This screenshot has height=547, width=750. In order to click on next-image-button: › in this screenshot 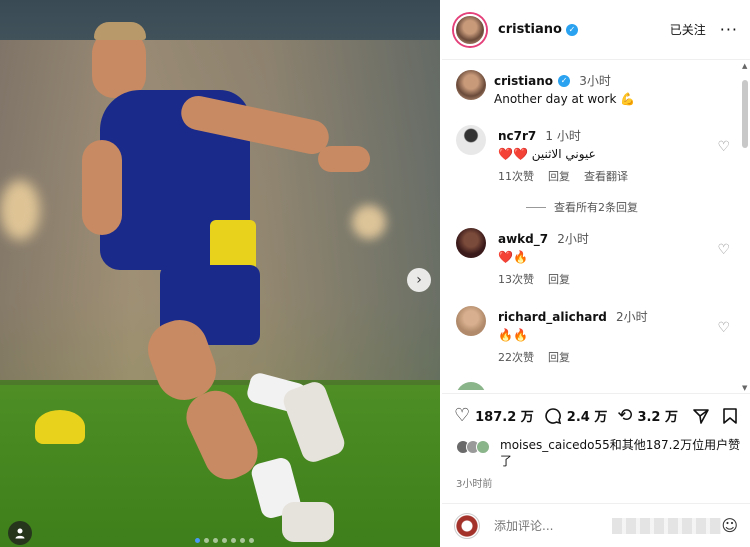, I will do `click(419, 280)`.